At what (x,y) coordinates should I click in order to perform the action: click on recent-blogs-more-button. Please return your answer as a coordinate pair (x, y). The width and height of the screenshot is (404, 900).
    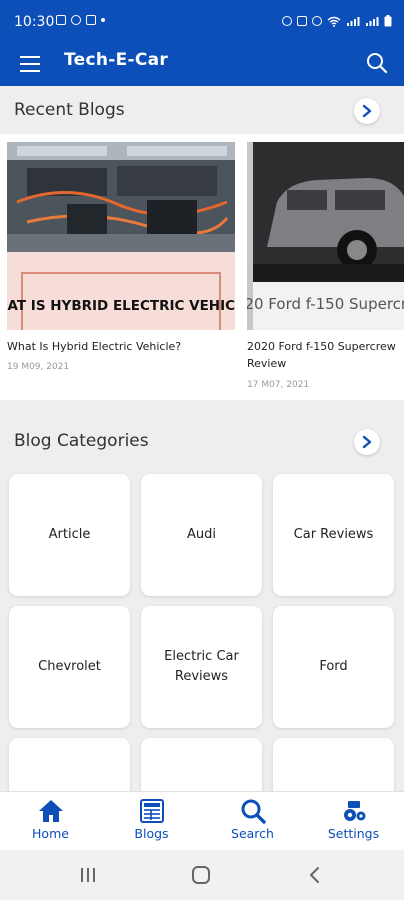
    Looking at the image, I should click on (367, 111).